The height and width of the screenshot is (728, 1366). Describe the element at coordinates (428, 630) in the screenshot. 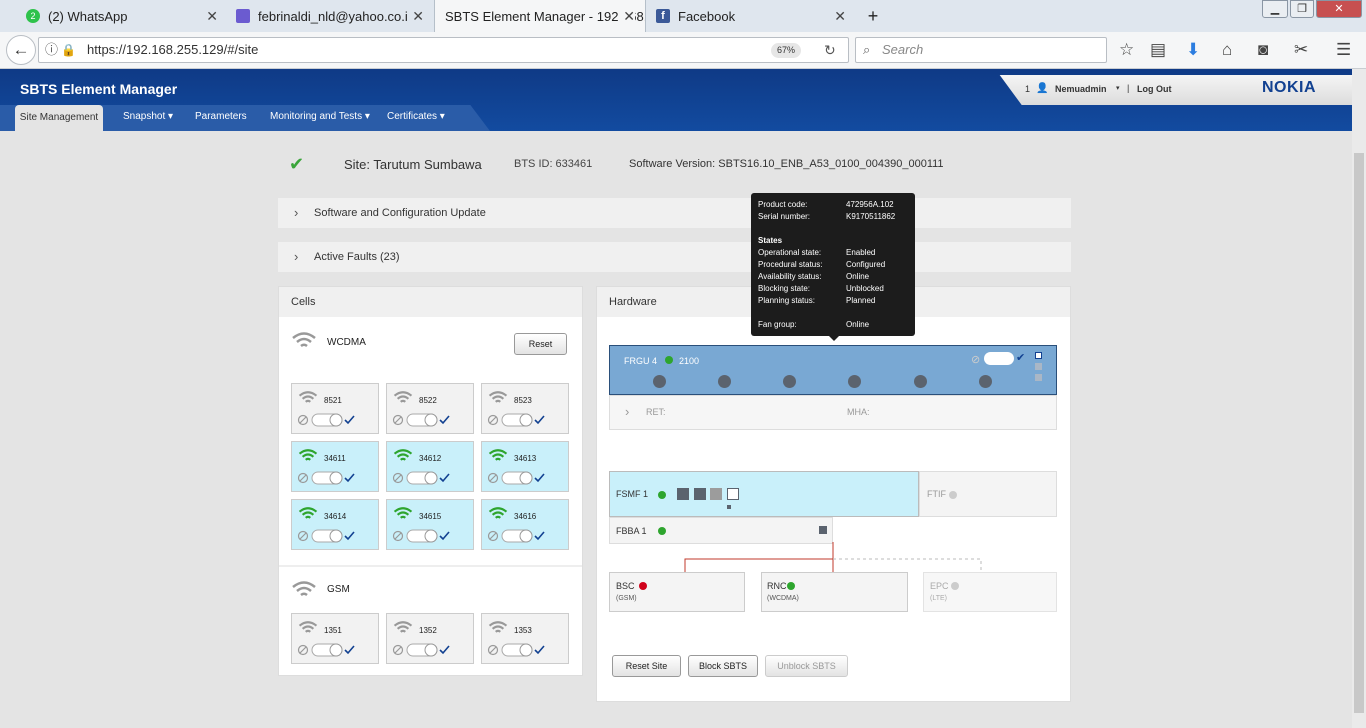

I see `cell-id: 1352` at that location.